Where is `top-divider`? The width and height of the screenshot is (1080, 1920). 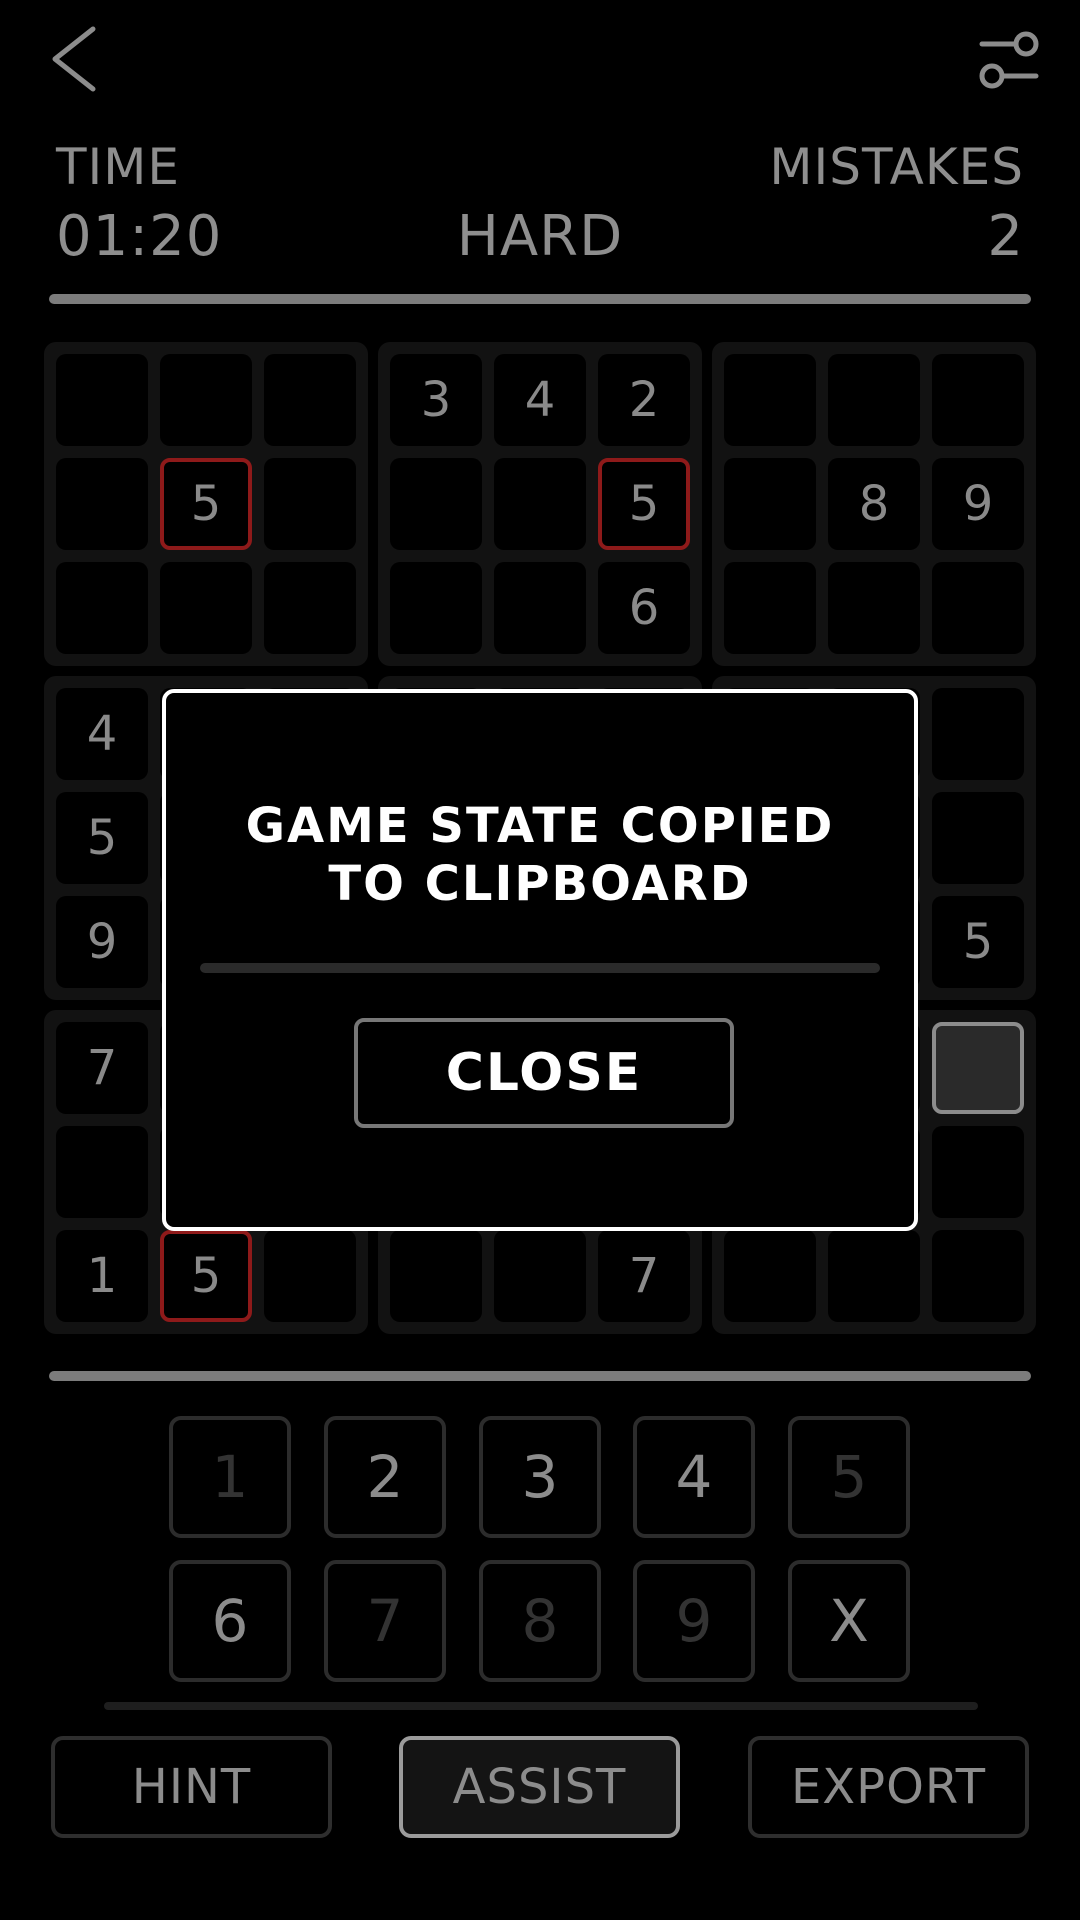 top-divider is located at coordinates (540, 299).